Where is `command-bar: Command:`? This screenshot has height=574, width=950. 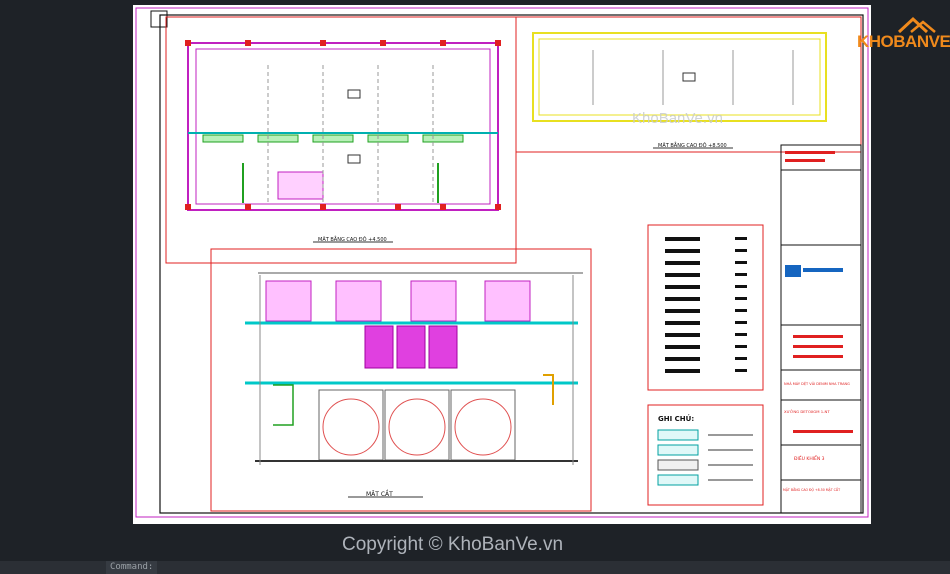 command-bar: Command: is located at coordinates (475, 567).